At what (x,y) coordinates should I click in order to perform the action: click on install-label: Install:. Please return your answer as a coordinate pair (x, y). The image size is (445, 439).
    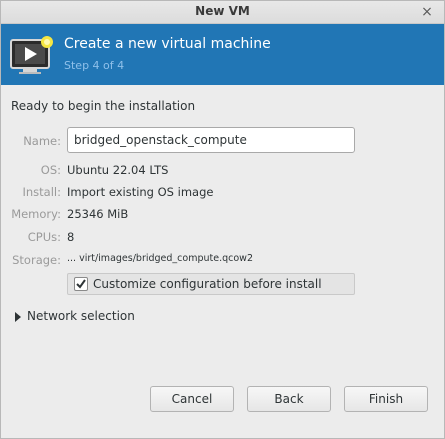
    Looking at the image, I should click on (42, 192).